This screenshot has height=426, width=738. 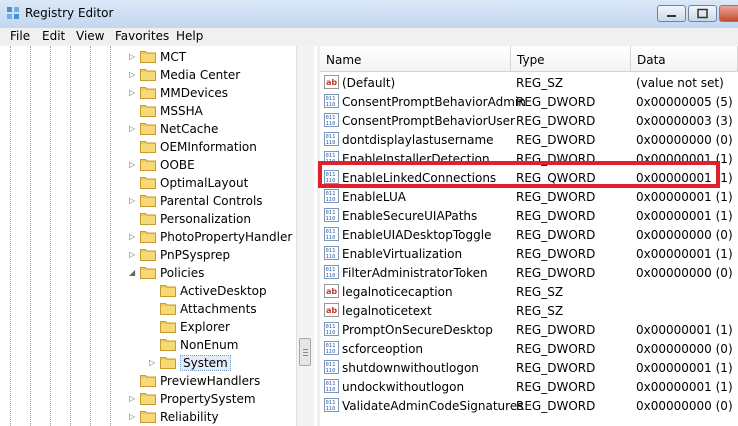 What do you see at coordinates (148, 309) in the screenshot?
I see `tree-item: Attachments` at bounding box center [148, 309].